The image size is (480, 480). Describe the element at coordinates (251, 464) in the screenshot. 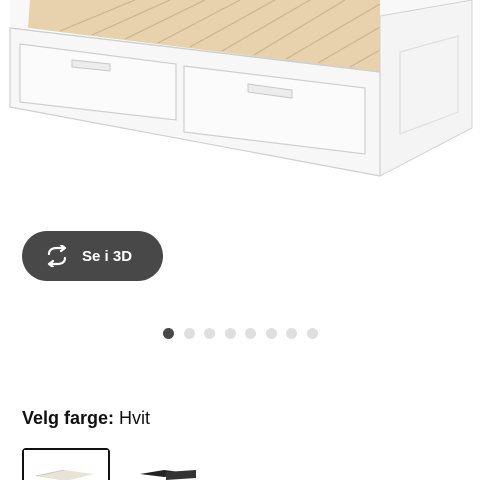

I see `colour-swatches` at that location.